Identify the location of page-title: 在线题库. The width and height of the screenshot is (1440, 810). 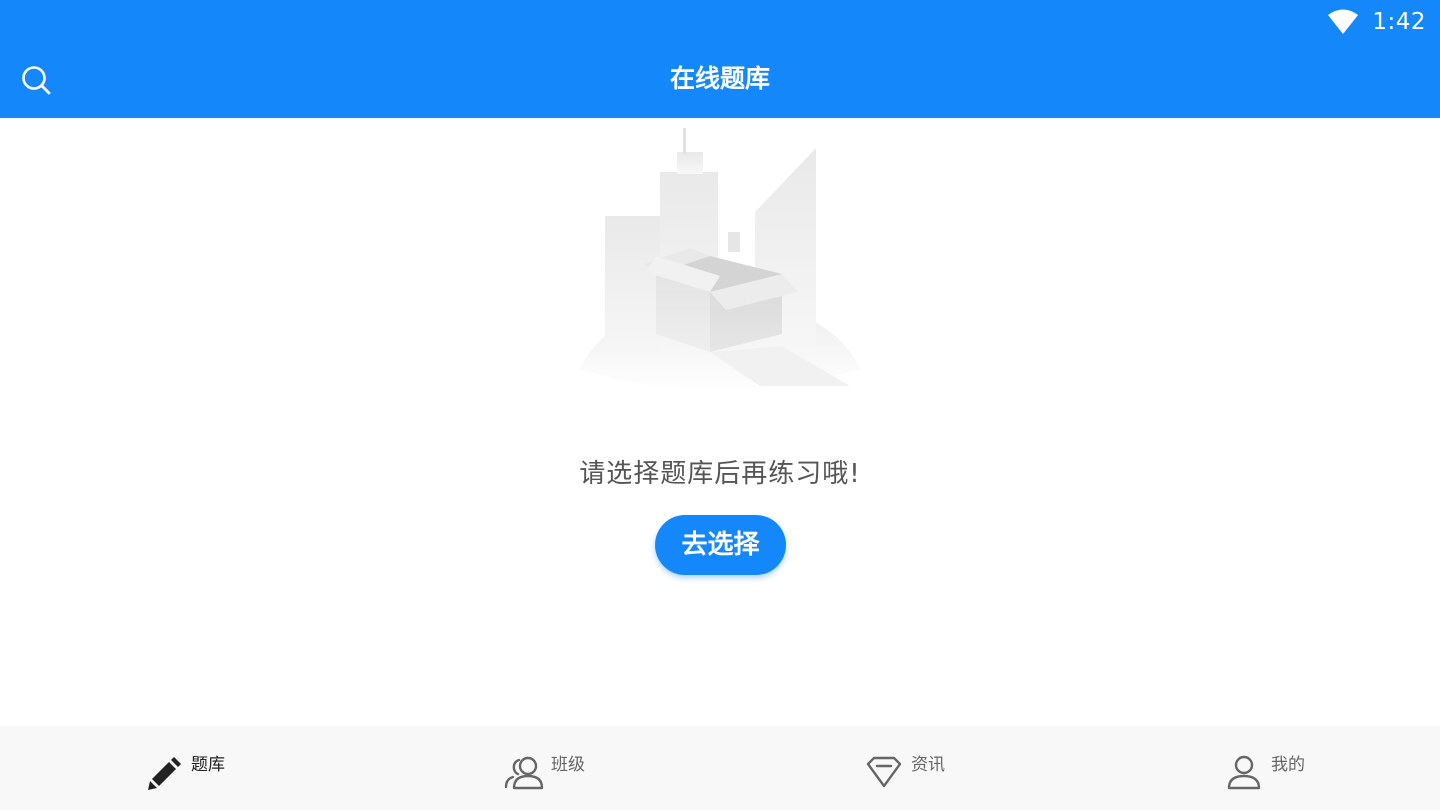
(719, 78).